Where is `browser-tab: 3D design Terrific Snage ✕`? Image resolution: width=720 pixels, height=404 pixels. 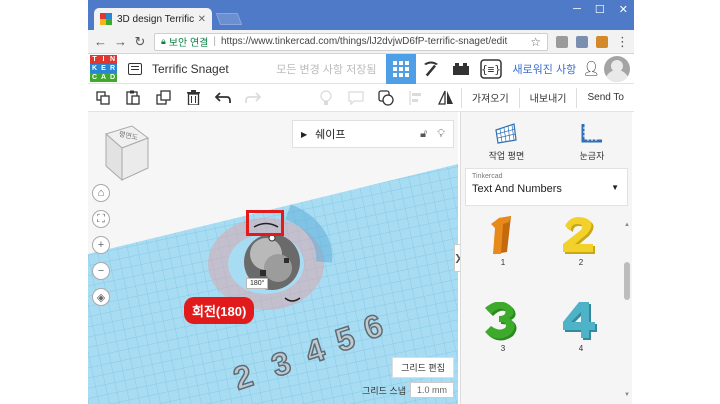 browser-tab: 3D design Terrific Snage ✕ is located at coordinates (153, 19).